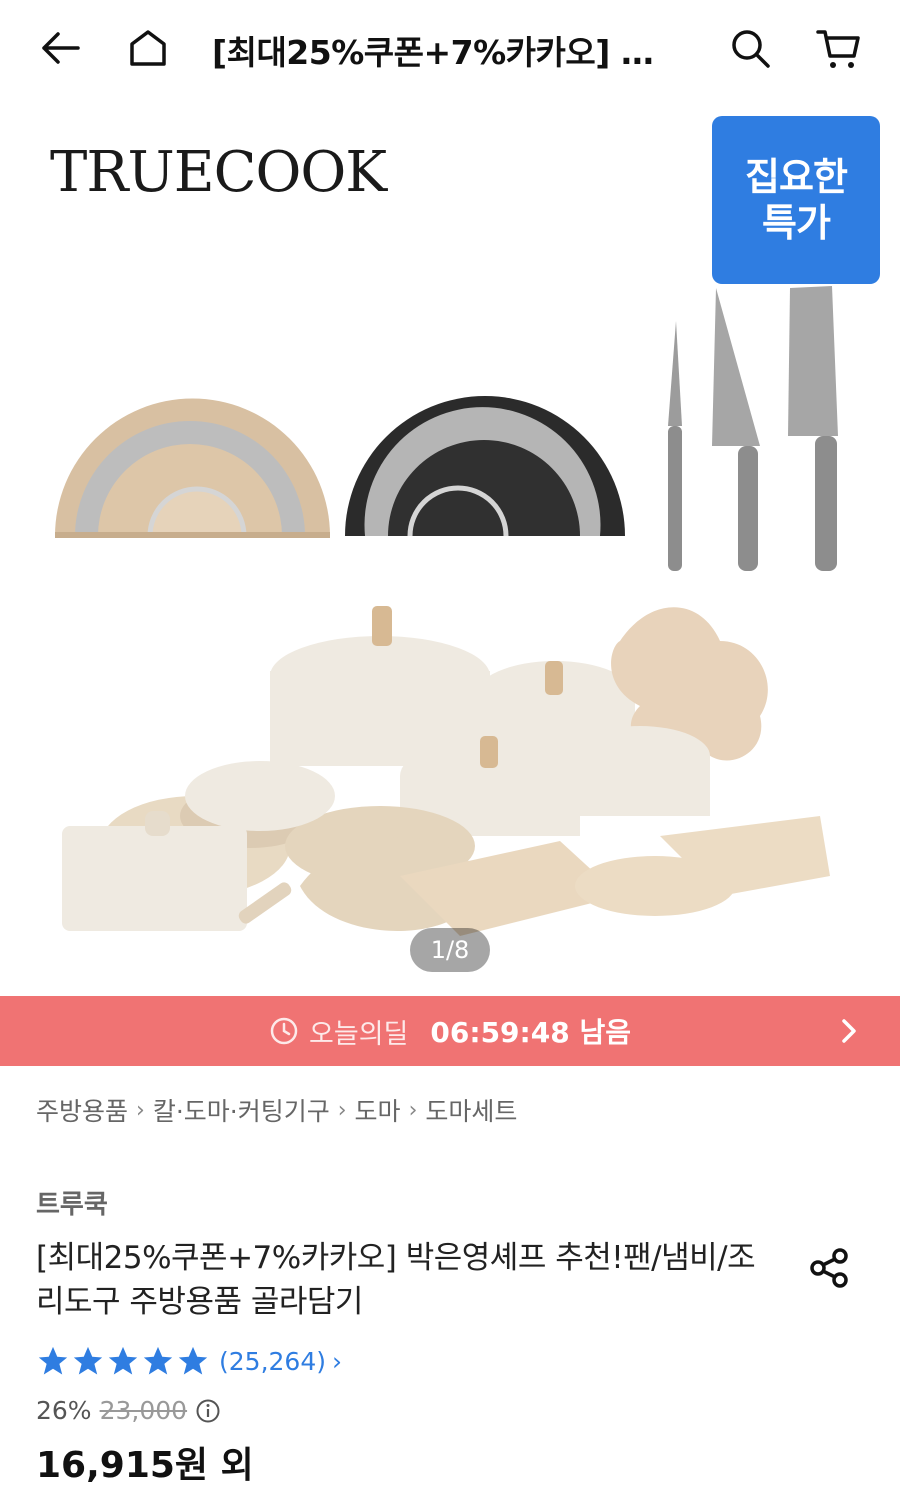 This screenshot has height=1489, width=900. Describe the element at coordinates (72, 1202) in the screenshot. I see `brand-name: 트루쿡` at that location.